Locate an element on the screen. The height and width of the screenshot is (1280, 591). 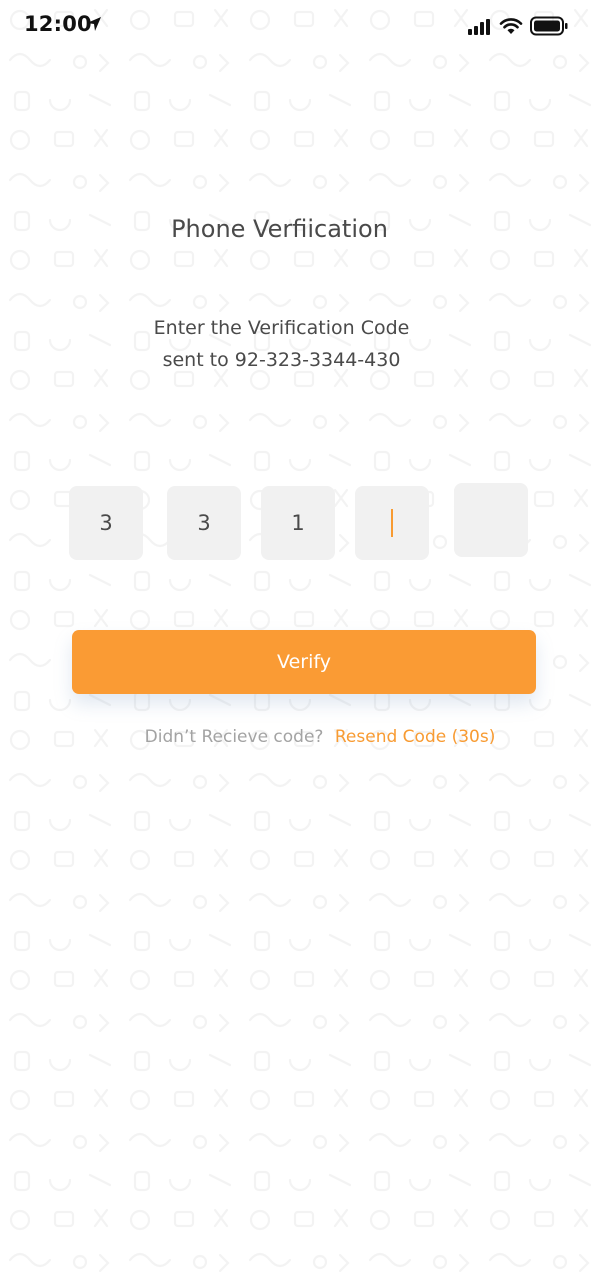
resend-prompt: Didn’t Recieve code? is located at coordinates (234, 737).